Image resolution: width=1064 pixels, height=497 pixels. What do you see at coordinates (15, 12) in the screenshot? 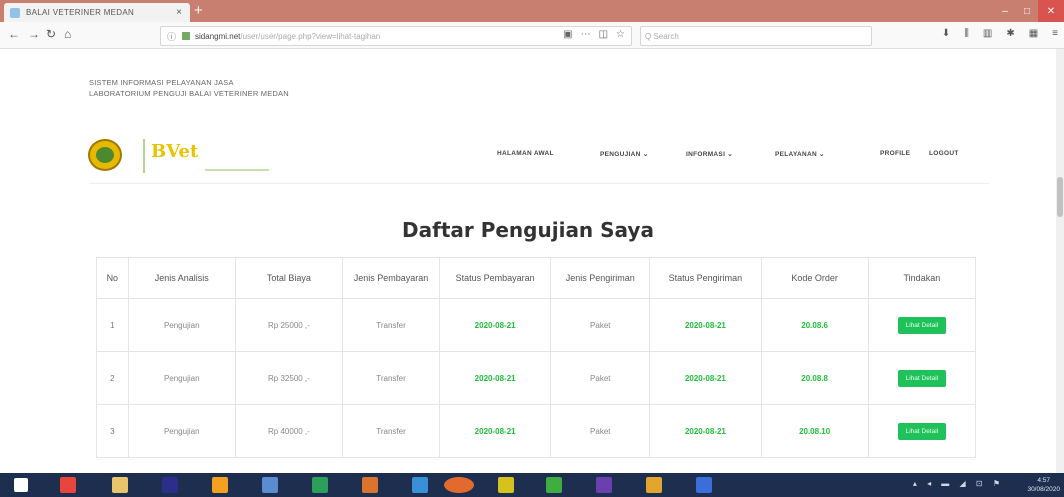
I see `favicon-icon` at bounding box center [15, 12].